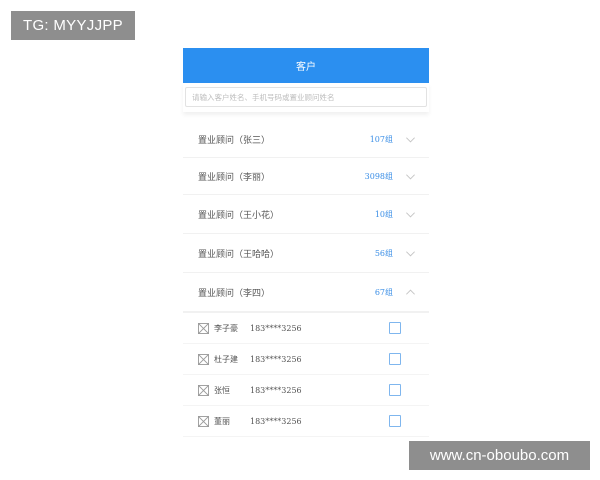 The height and width of the screenshot is (480, 600). I want to click on advisor-group-row: 置业顾问（李丽） 3098组, so click(306, 176).